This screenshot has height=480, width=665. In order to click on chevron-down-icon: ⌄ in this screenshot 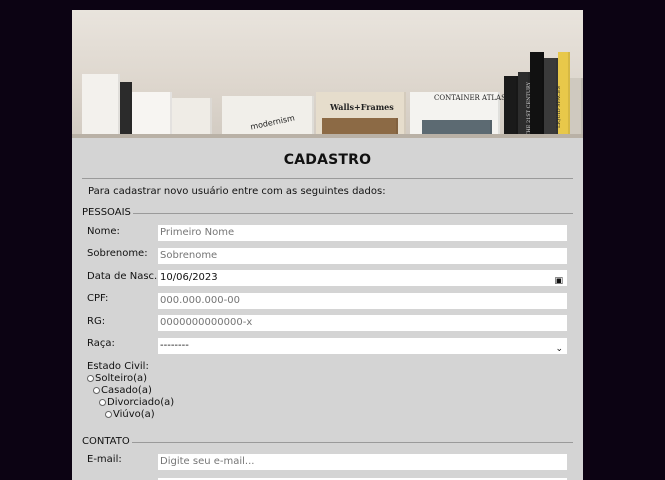, I will do `click(559, 349)`.